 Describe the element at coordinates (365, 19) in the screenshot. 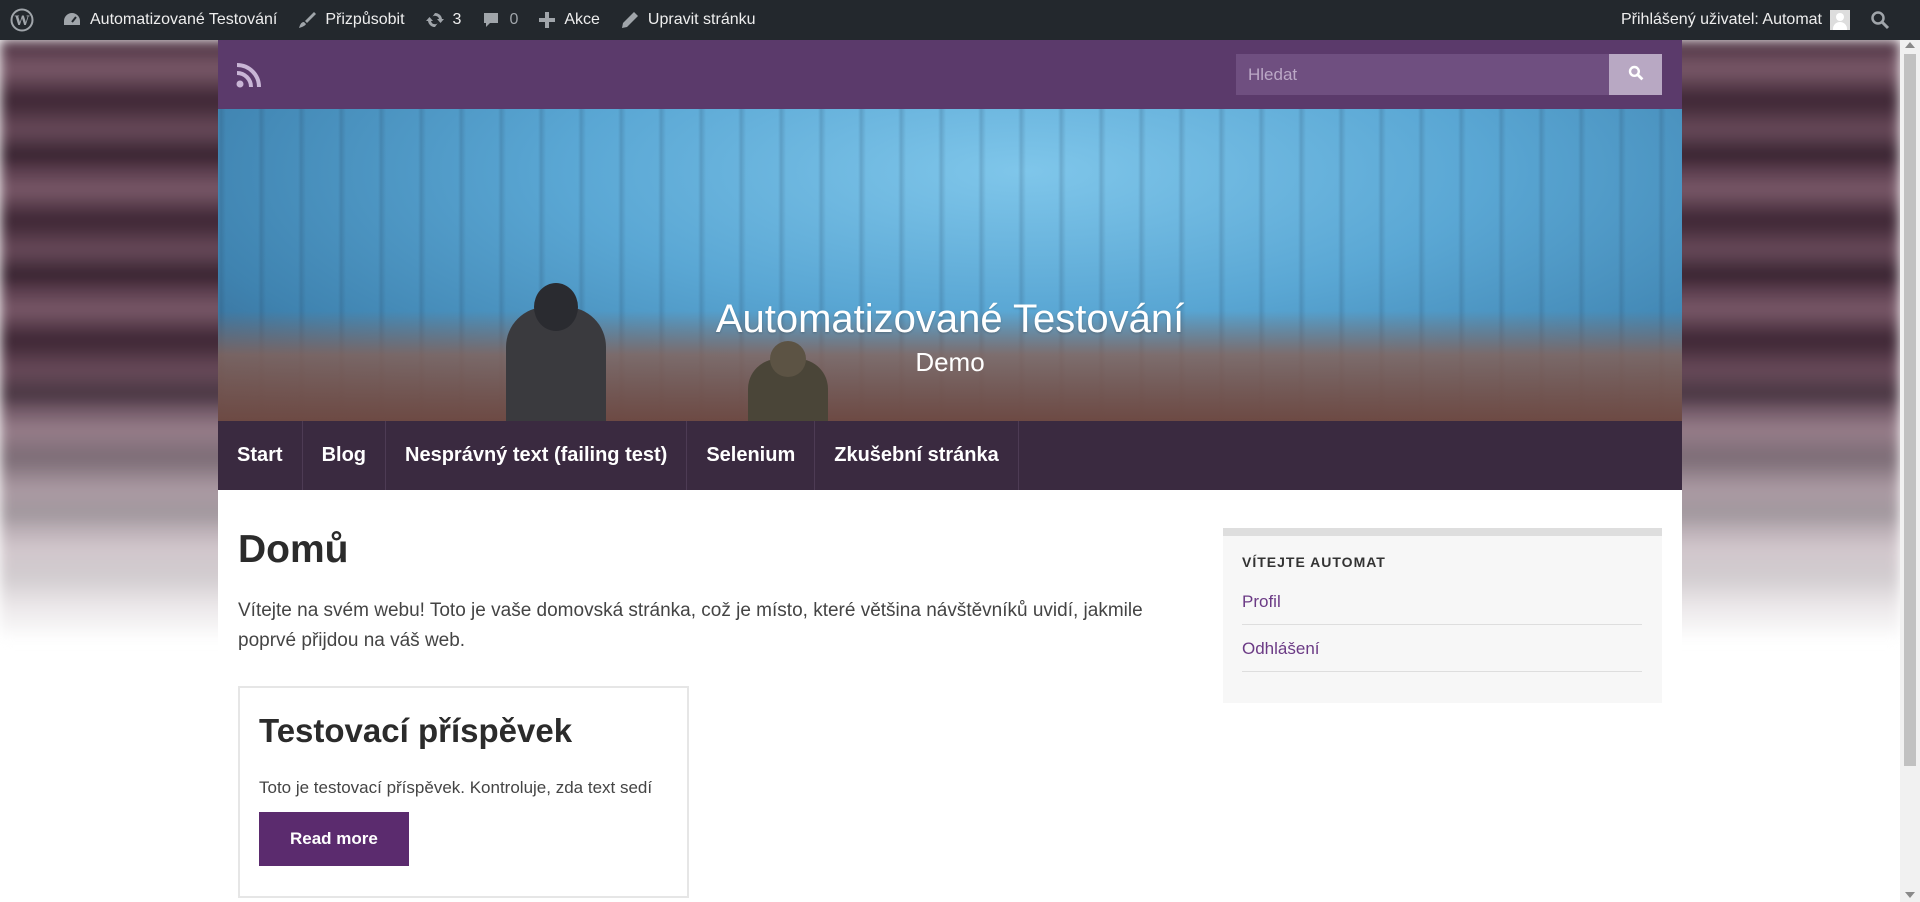

I see `customize-label: Přizpůsobit` at that location.